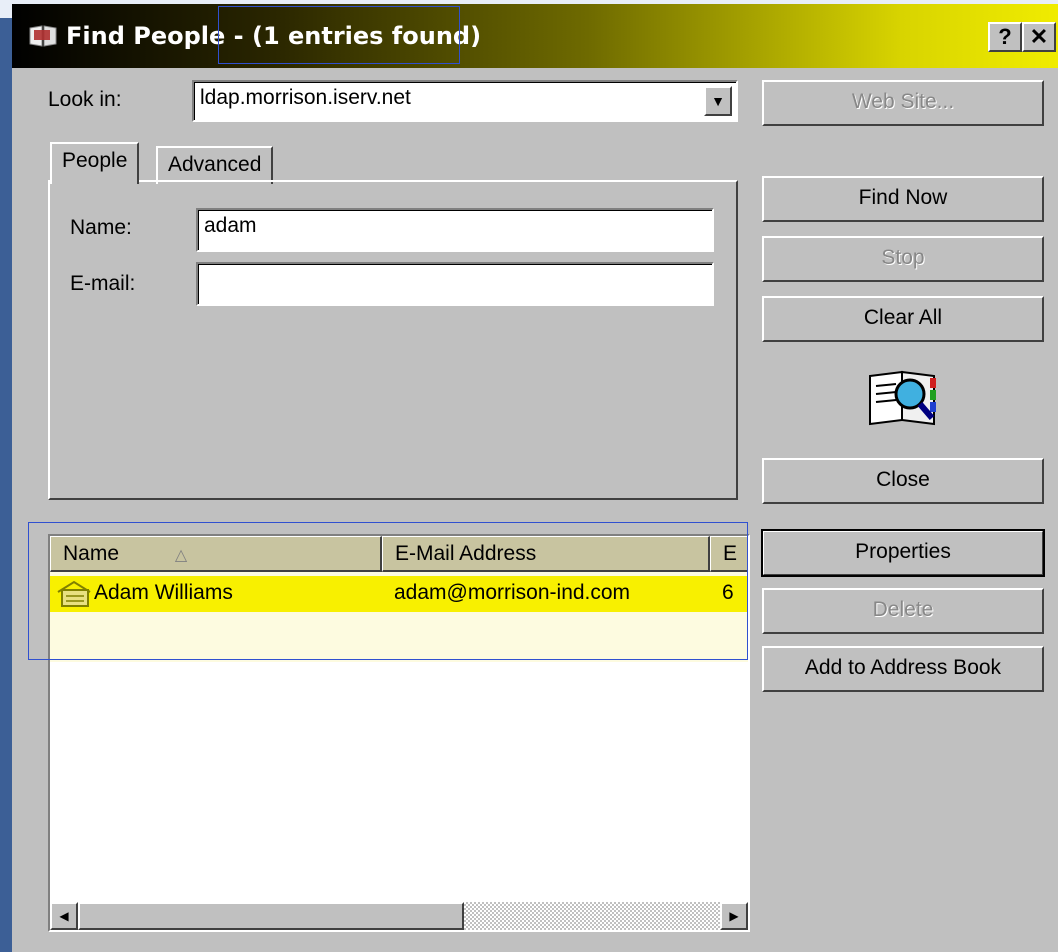  I want to click on column-header-email: E-Mail Address, so click(546, 554).